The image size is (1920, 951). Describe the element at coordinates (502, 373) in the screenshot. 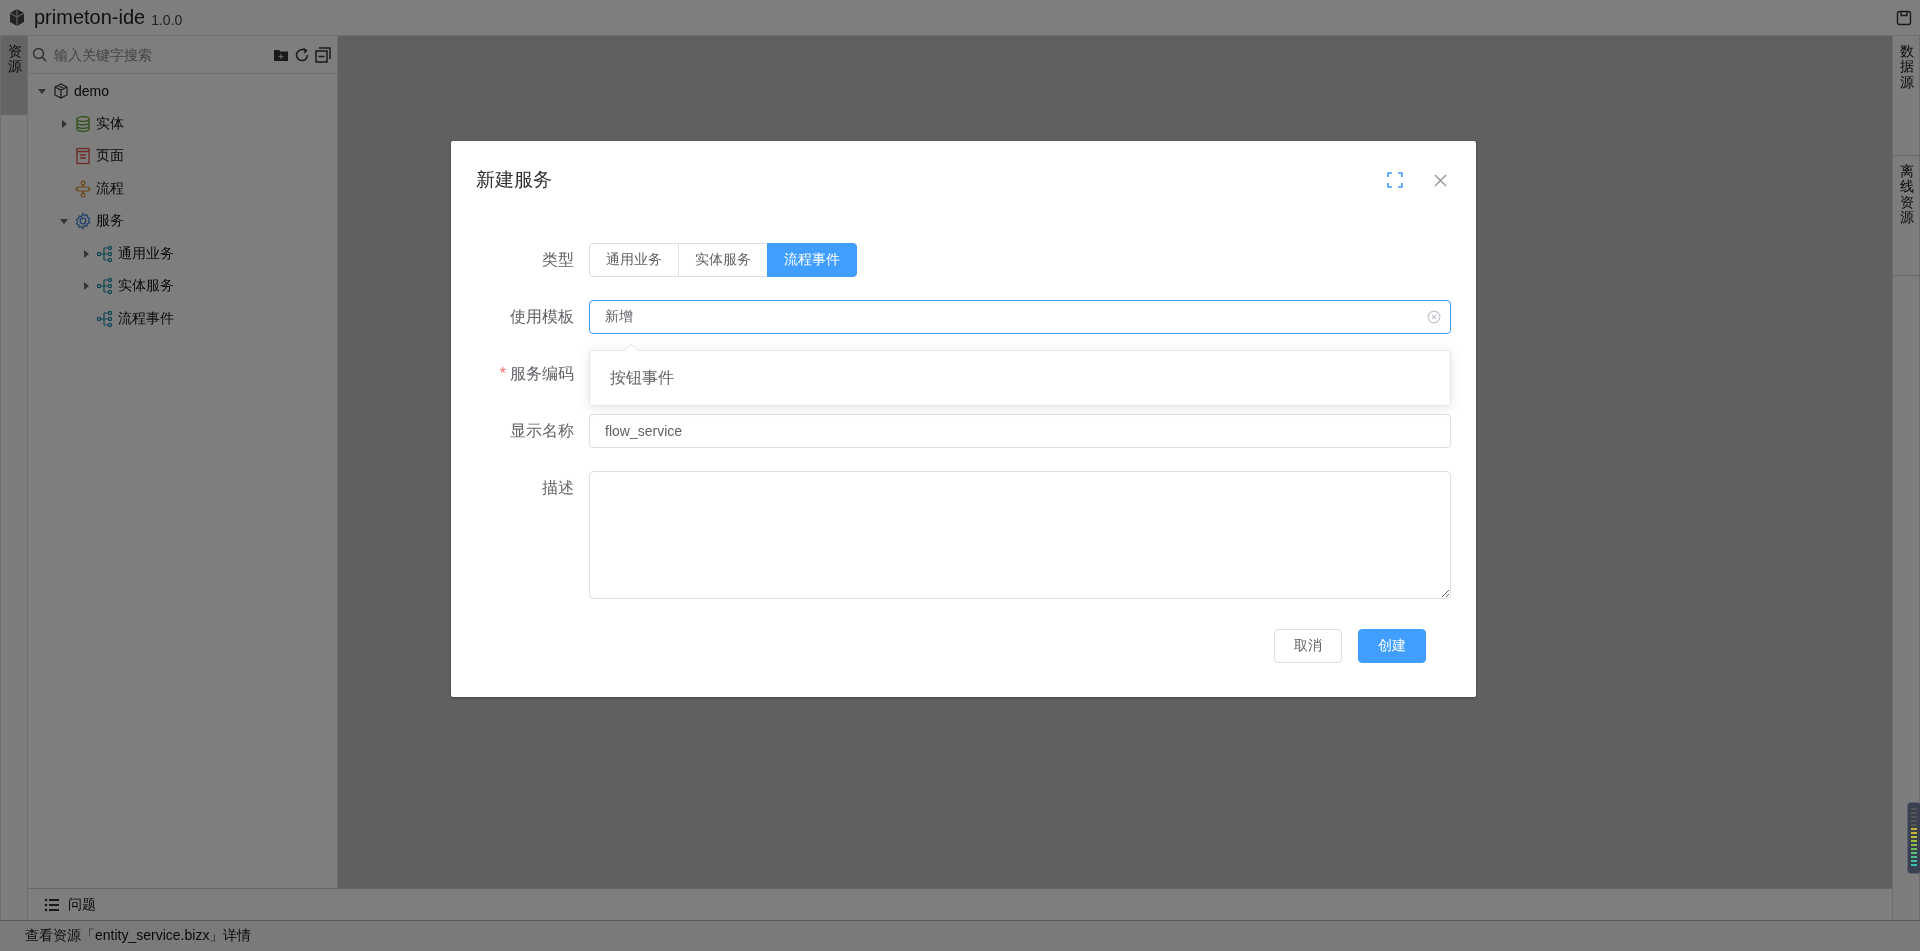

I see `required-mark: *` at that location.